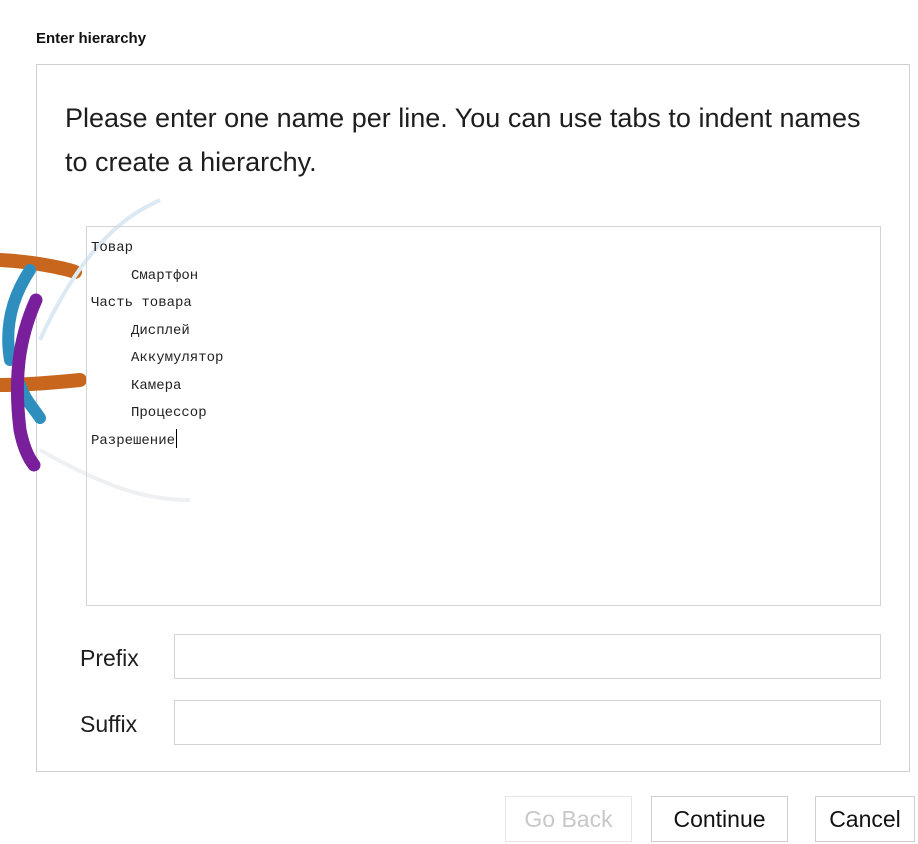  Describe the element at coordinates (160, 330) in the screenshot. I see `hierarchy-name-text: Дисплей` at that location.